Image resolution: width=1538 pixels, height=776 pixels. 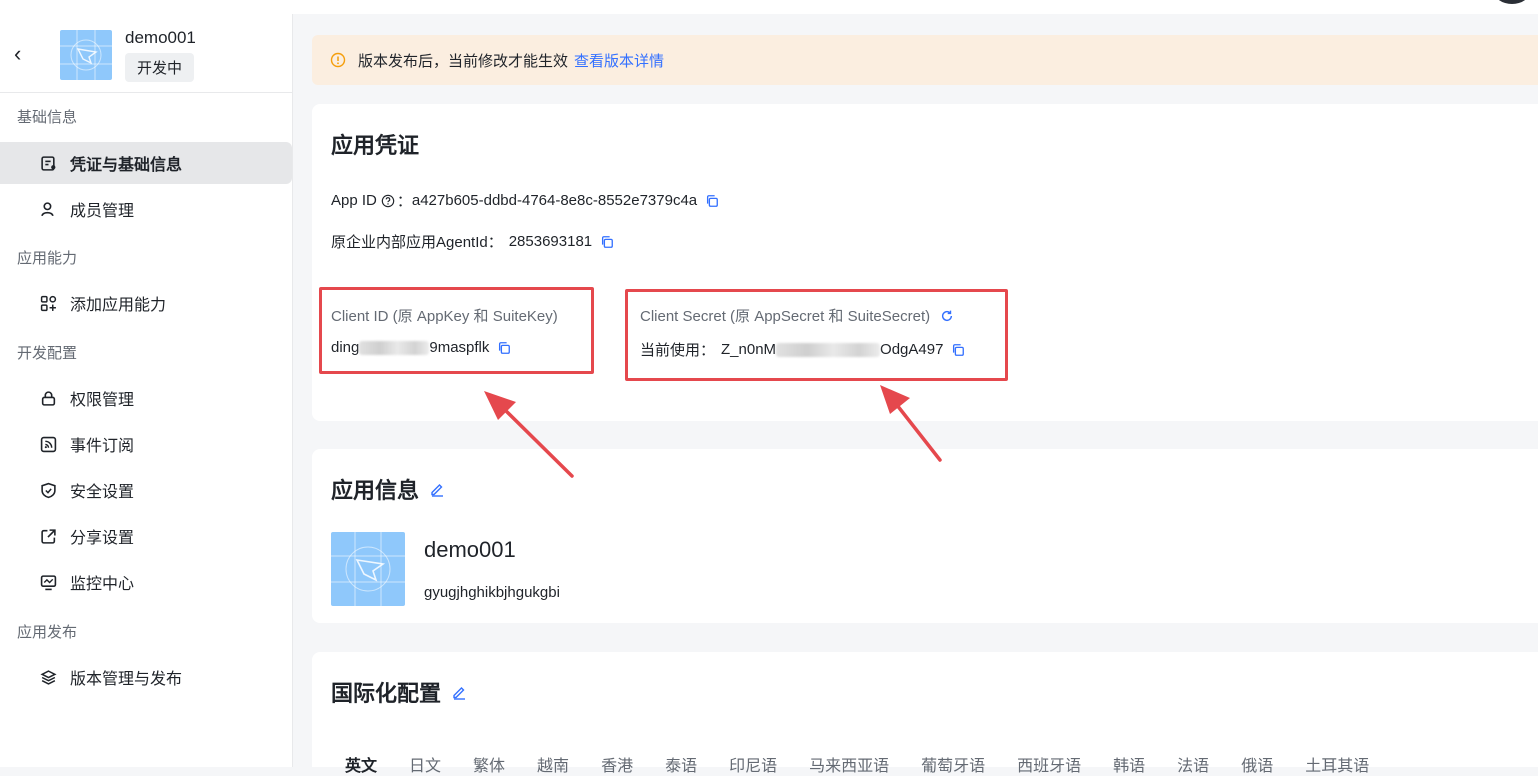 I want to click on credentials-title: 应用凭证, so click(x=375, y=145).